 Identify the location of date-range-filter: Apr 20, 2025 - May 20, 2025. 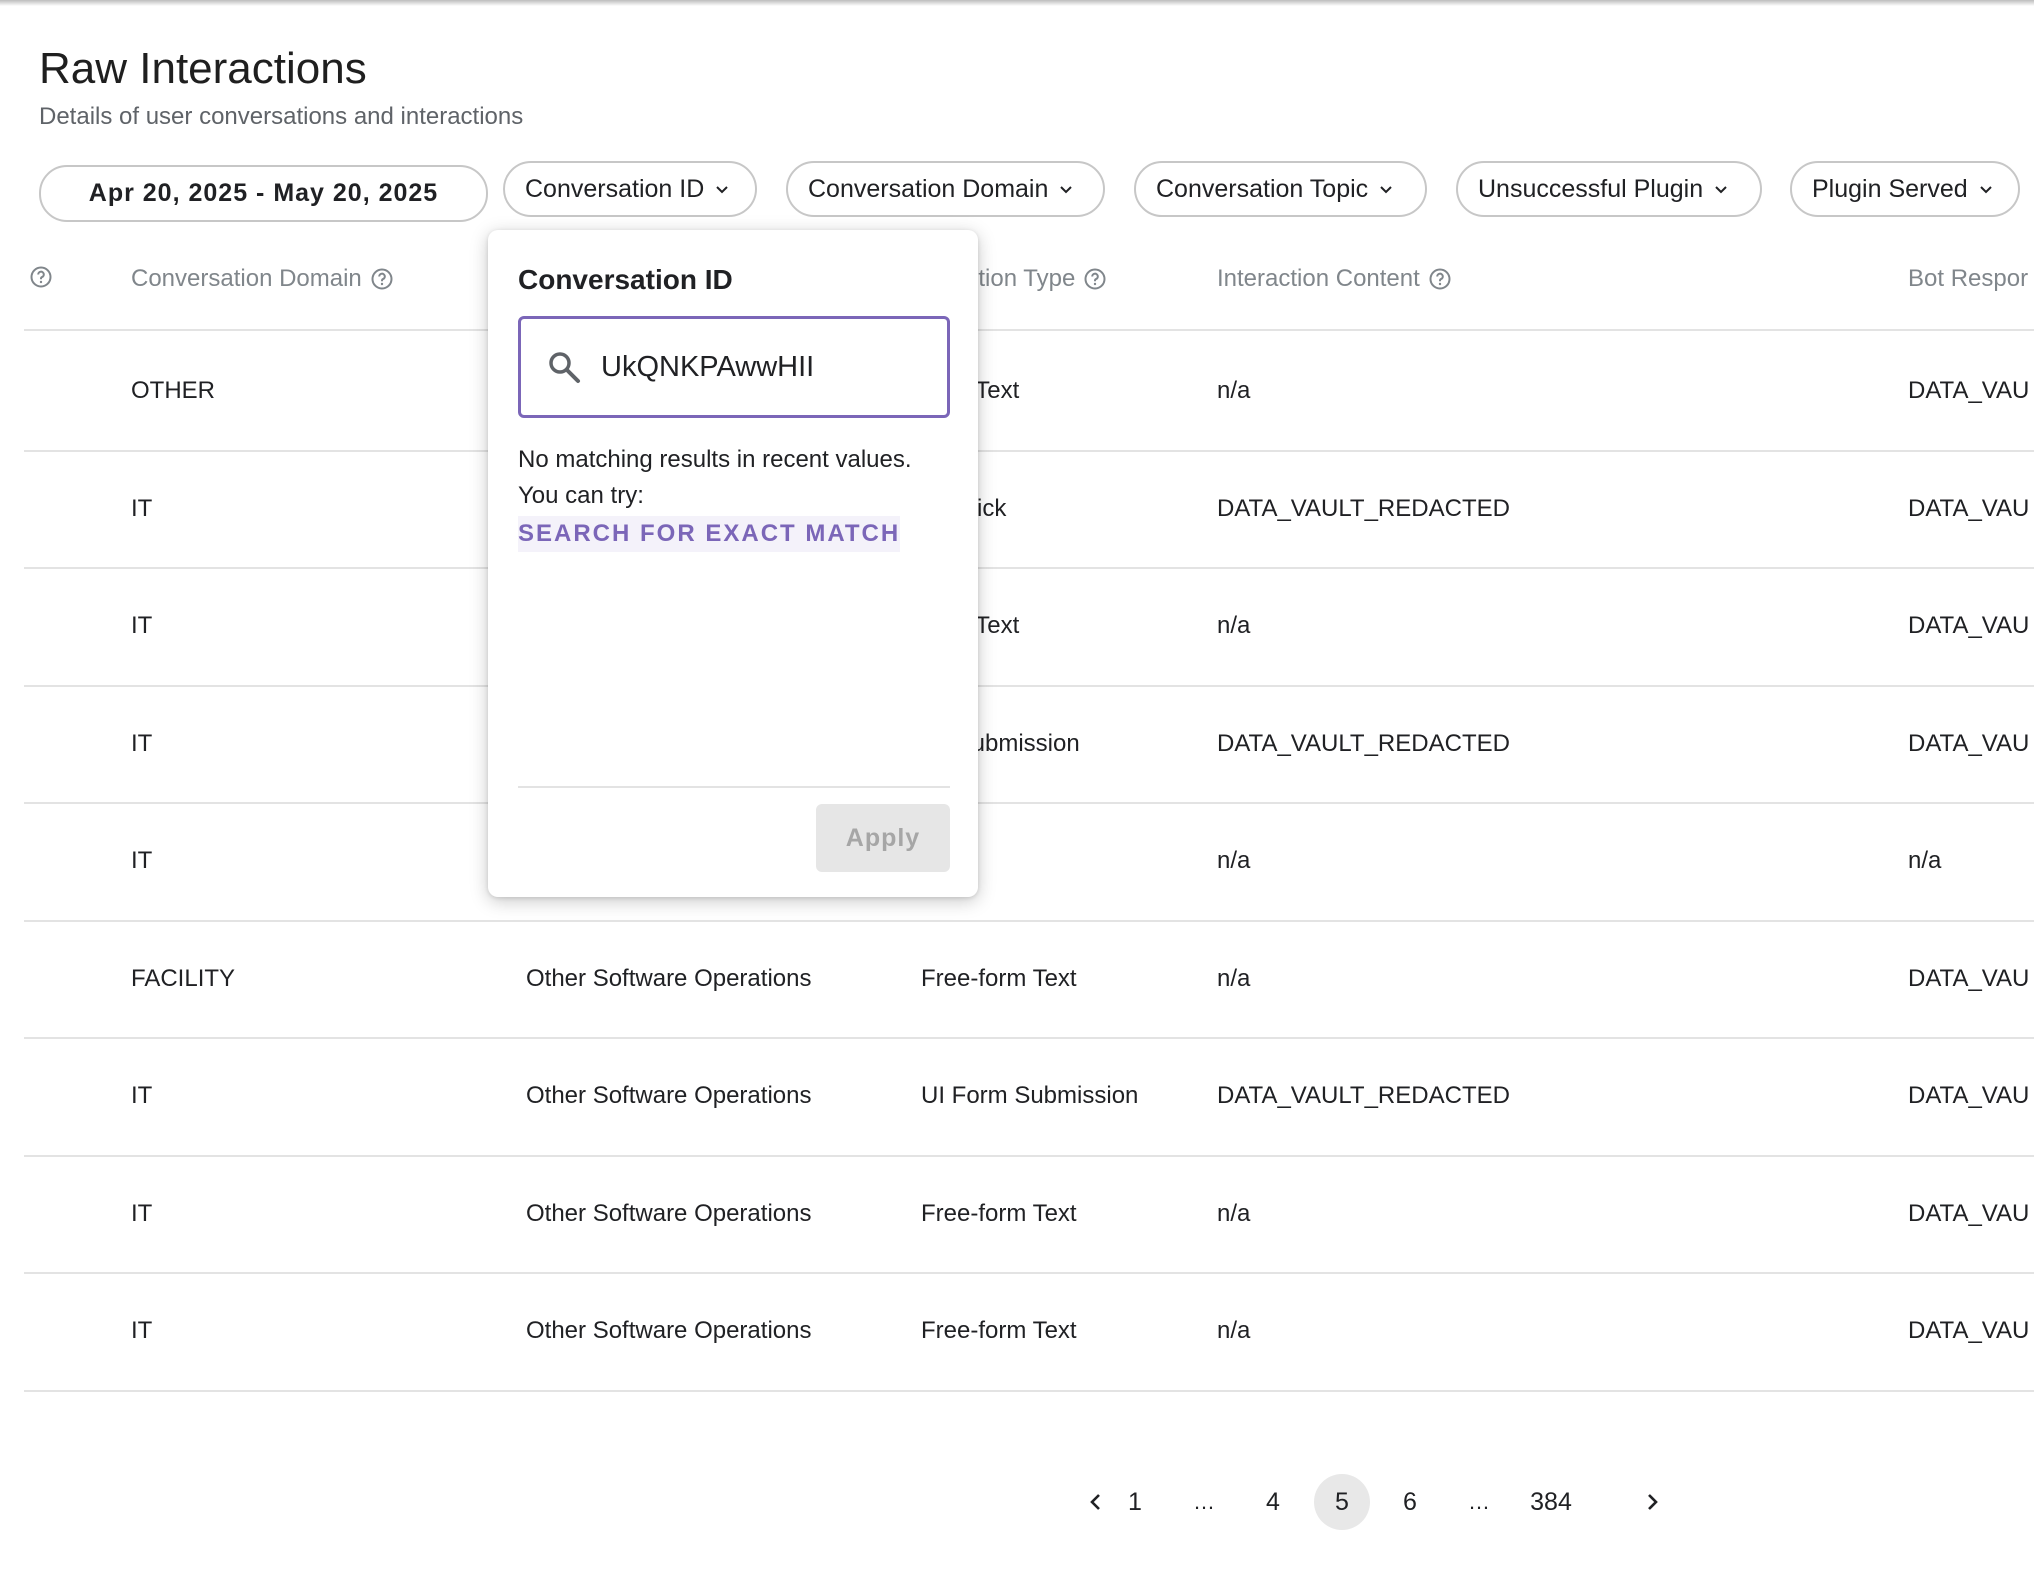
(263, 193).